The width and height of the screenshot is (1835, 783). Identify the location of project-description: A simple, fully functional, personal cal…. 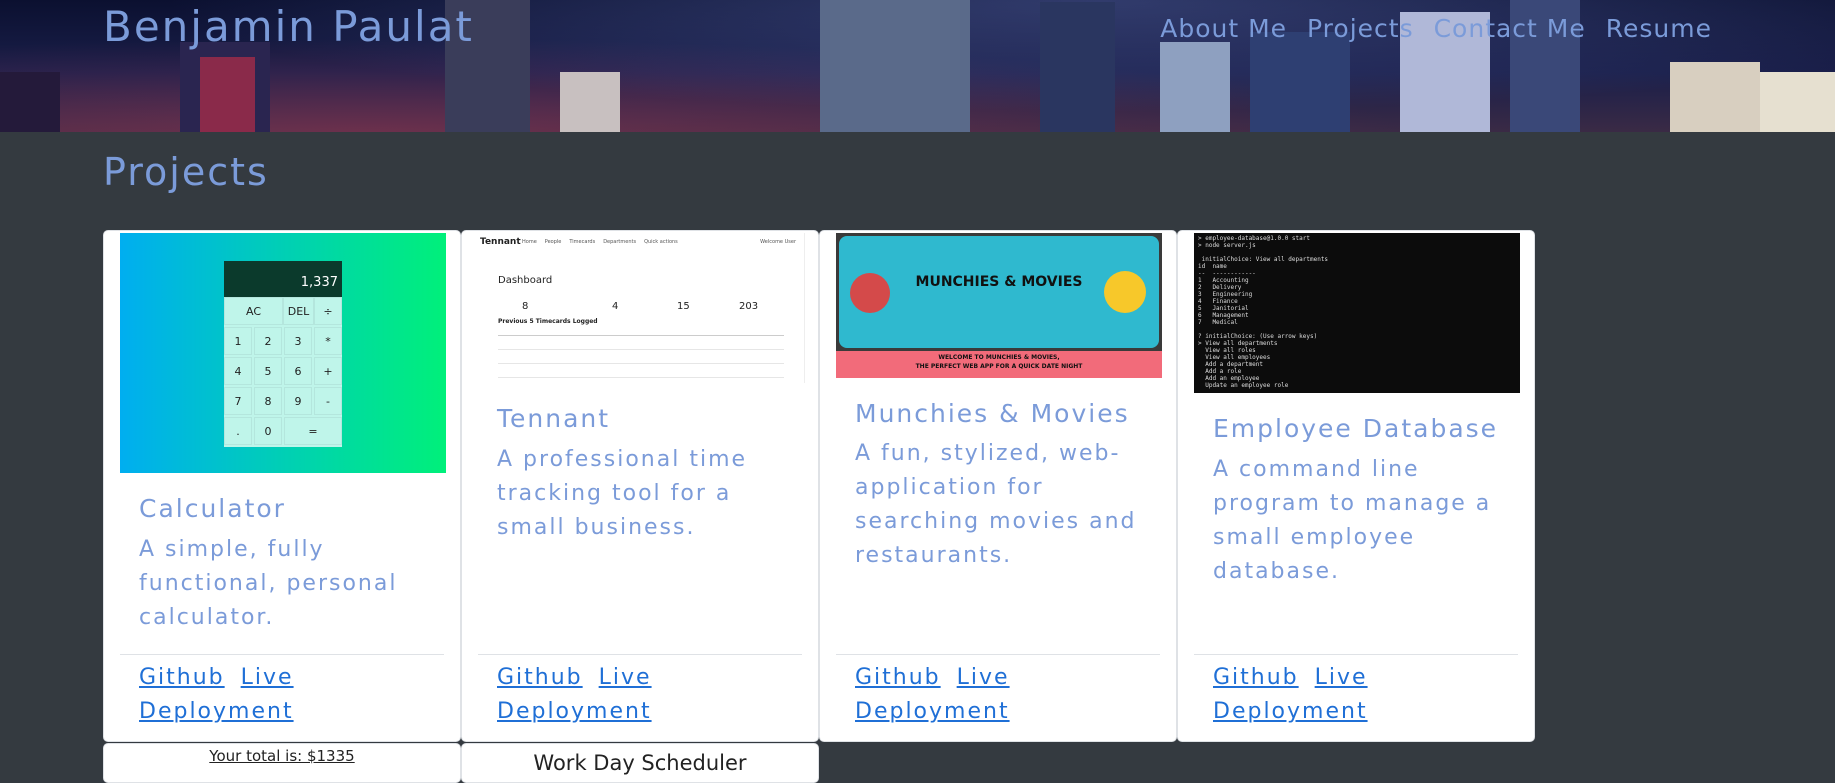
(268, 583).